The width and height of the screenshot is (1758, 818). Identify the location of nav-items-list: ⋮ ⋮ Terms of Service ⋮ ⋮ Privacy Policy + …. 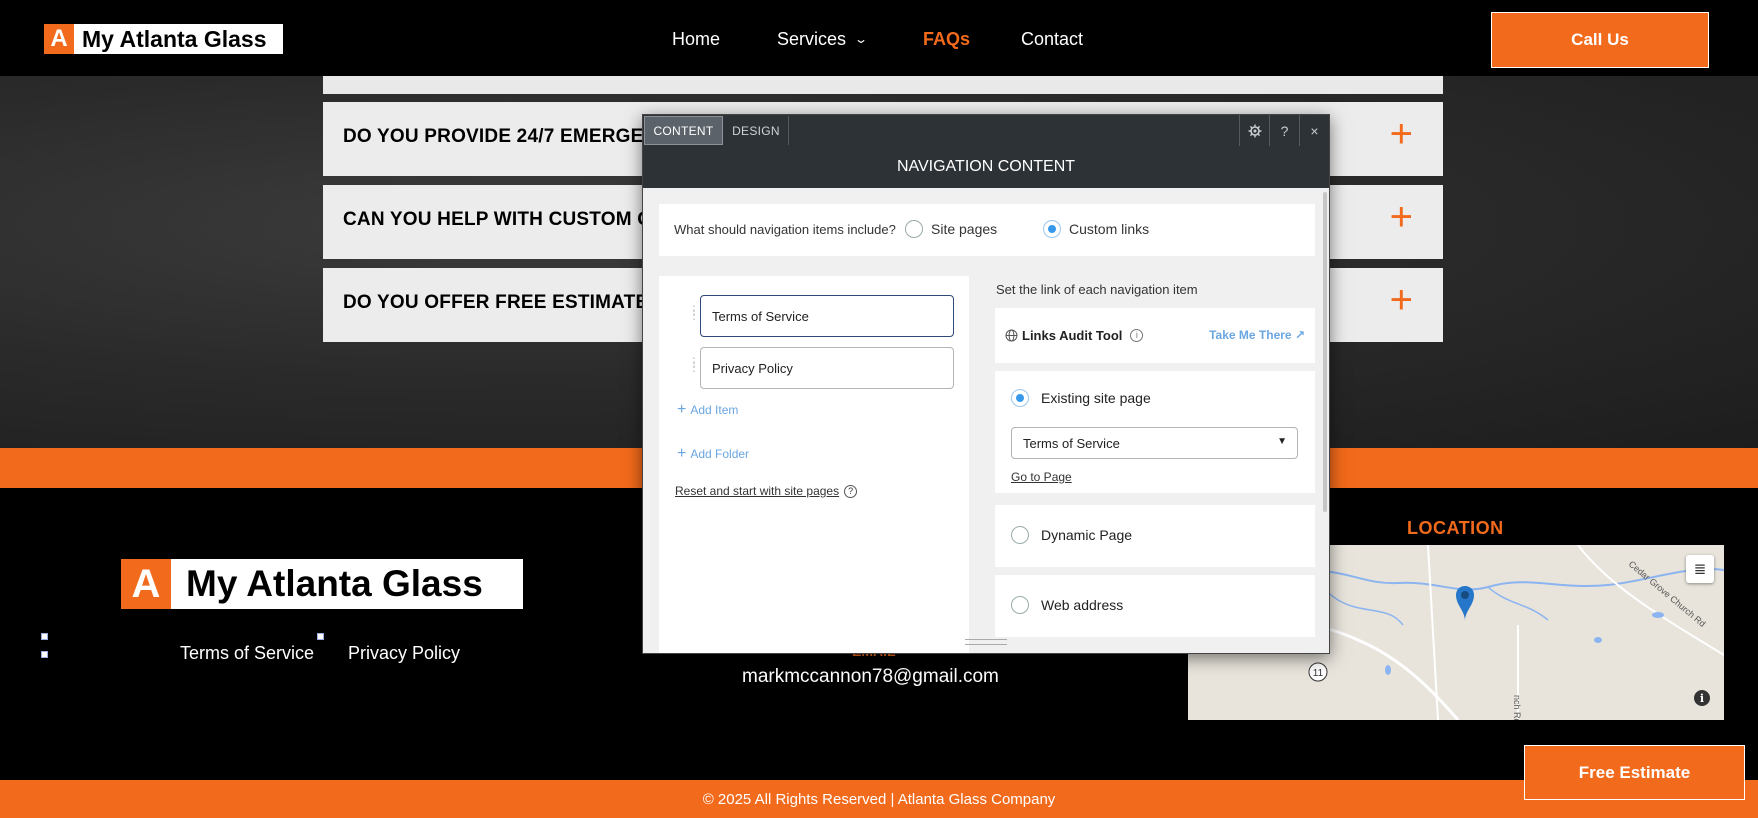
(814, 464).